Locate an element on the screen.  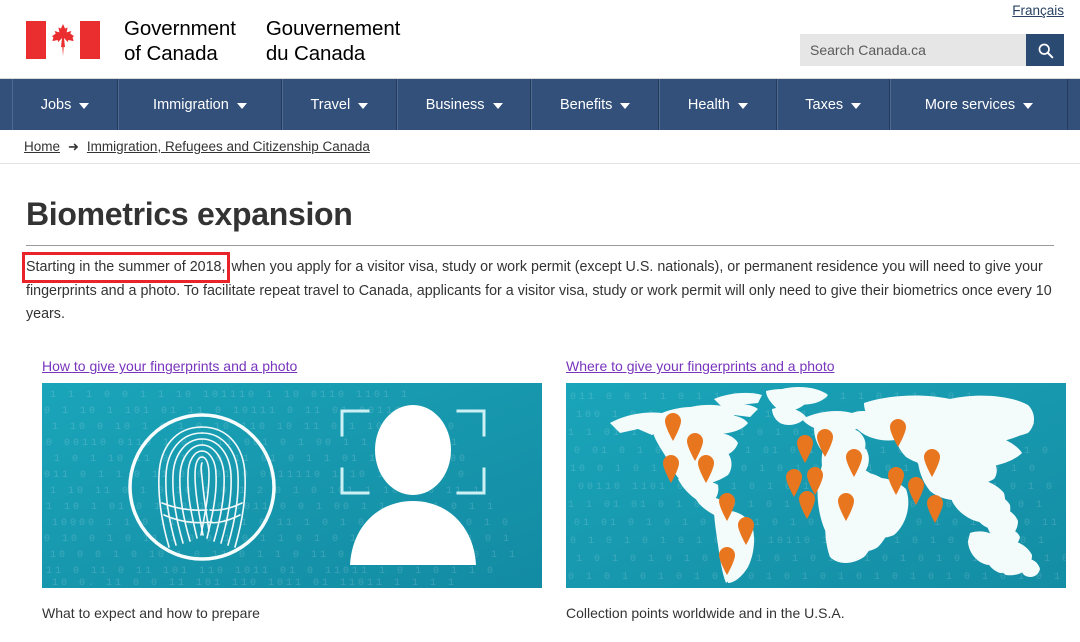
nav-item-label: Benefits is located at coordinates (586, 104).